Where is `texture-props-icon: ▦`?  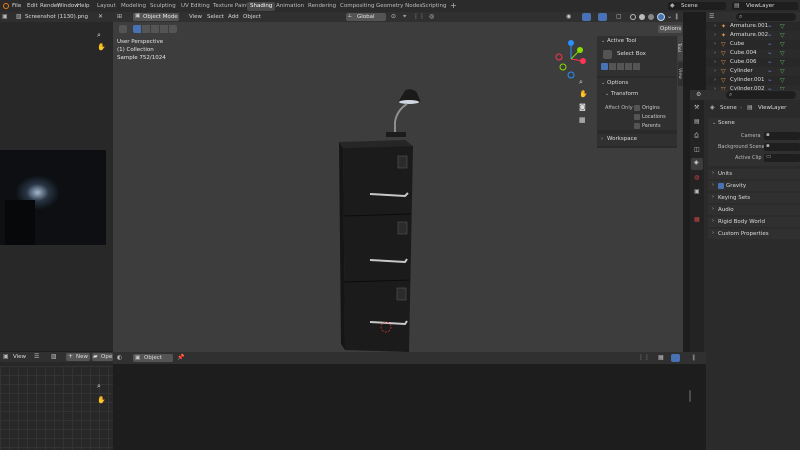
texture-props-icon: ▦ is located at coordinates (697, 219).